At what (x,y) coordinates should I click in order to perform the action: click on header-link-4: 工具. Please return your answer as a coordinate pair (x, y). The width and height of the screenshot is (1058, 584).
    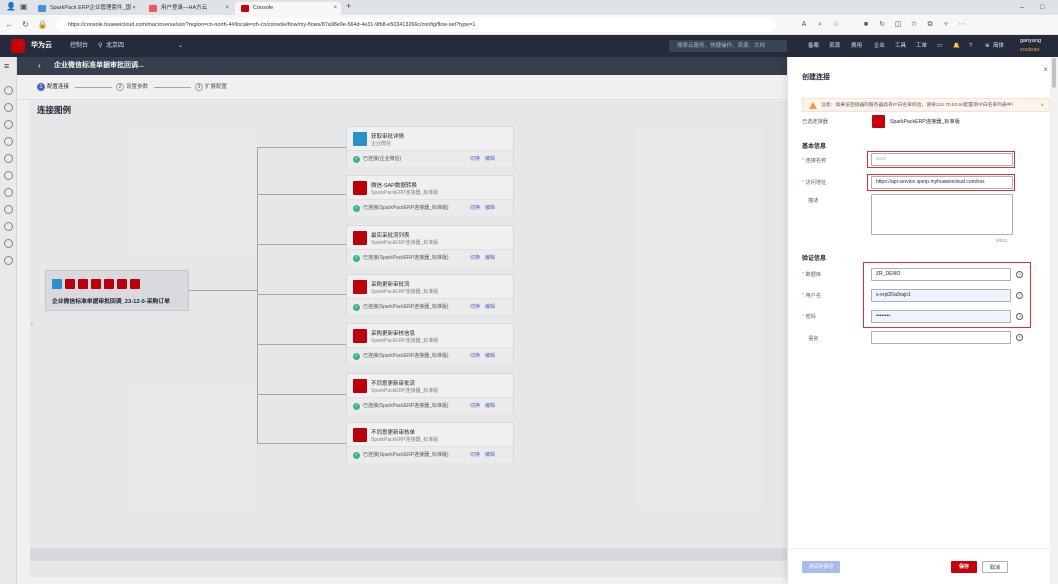
    Looking at the image, I should click on (900, 46).